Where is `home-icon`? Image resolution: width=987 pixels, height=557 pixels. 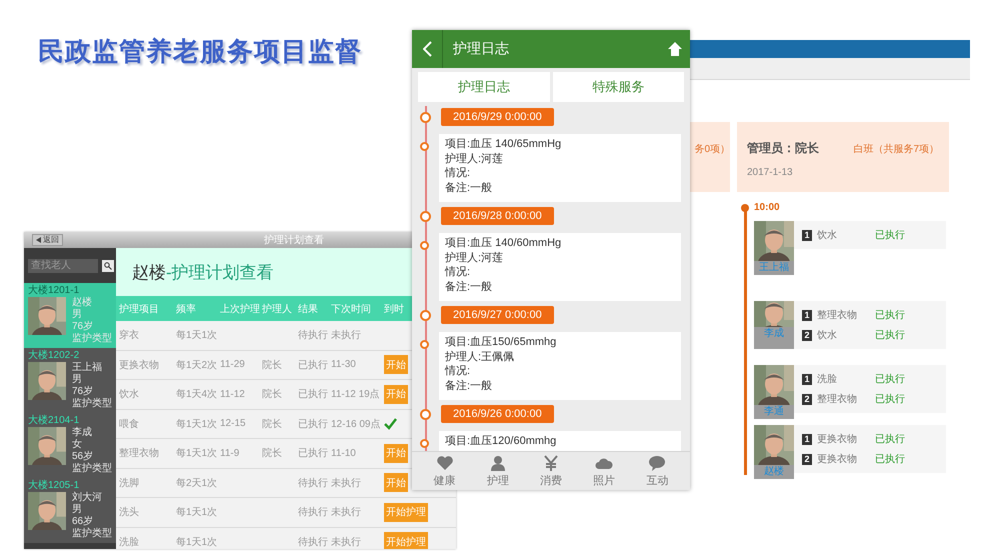 home-icon is located at coordinates (675, 49).